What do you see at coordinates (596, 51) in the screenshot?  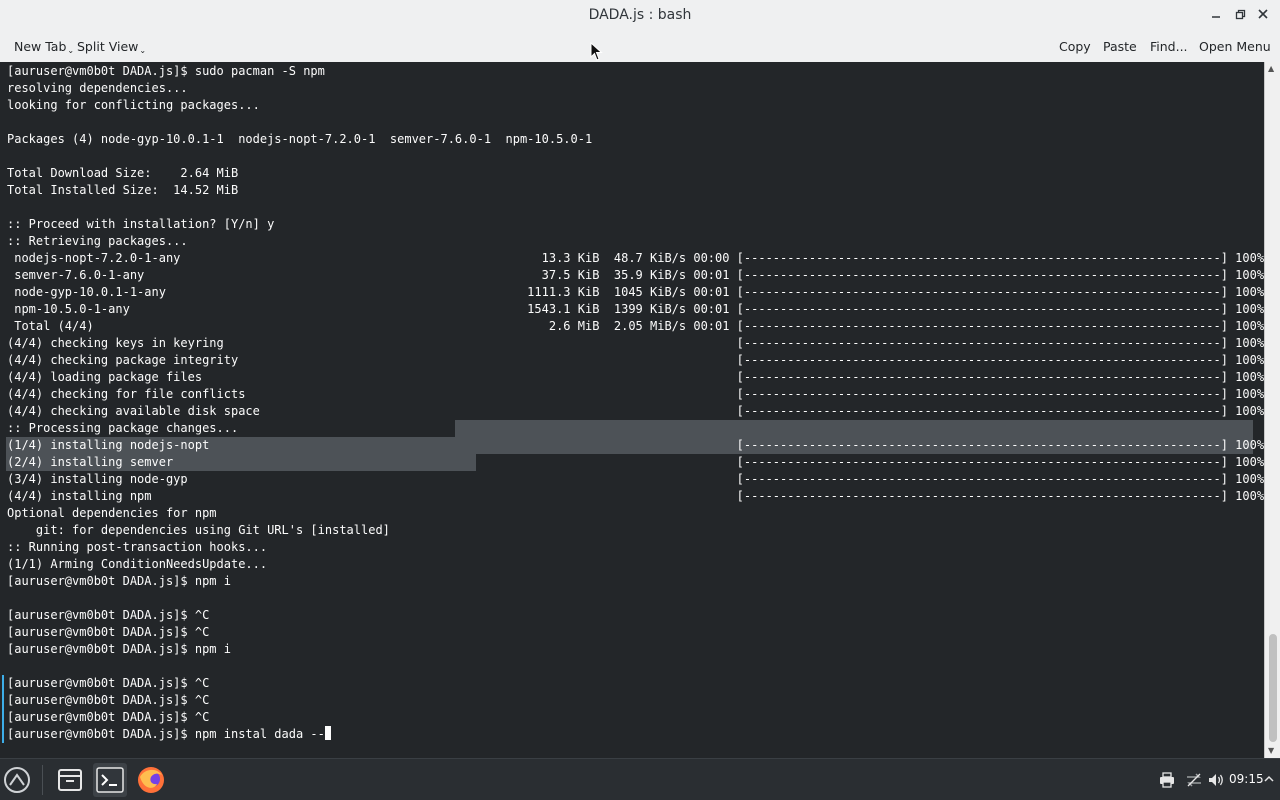 I see `mouse-pointer-icon` at bounding box center [596, 51].